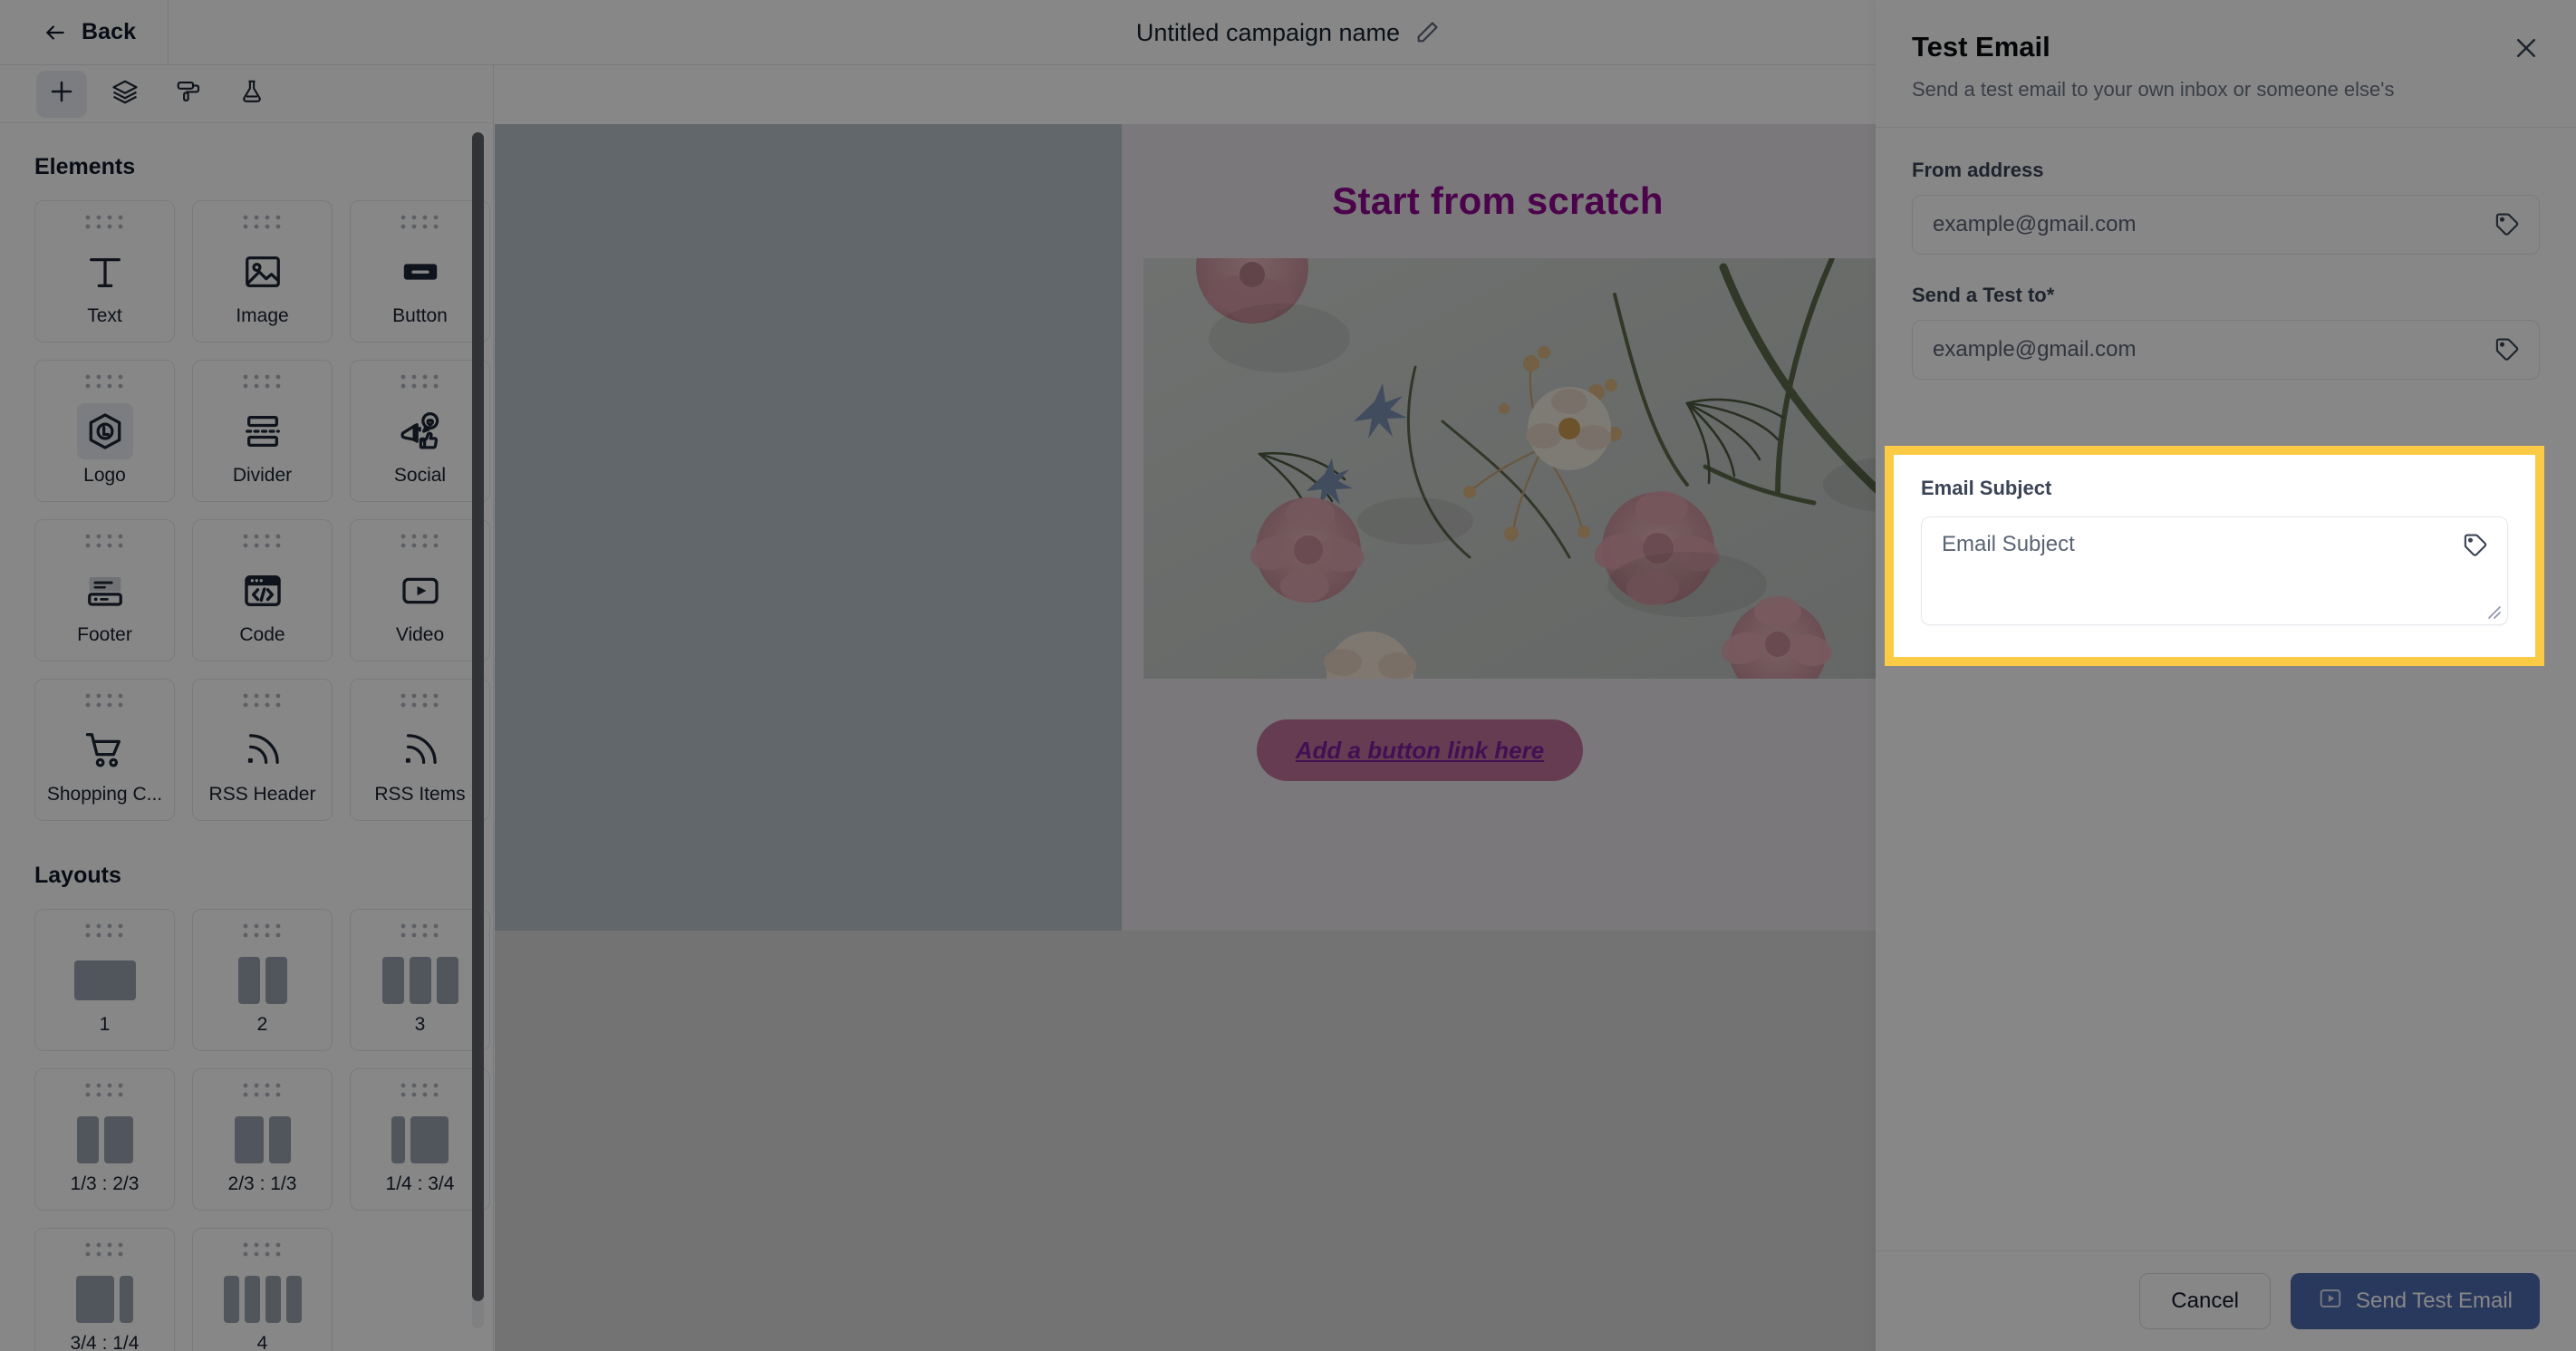 The height and width of the screenshot is (1351, 2576). I want to click on element-card-video: Video, so click(420, 590).